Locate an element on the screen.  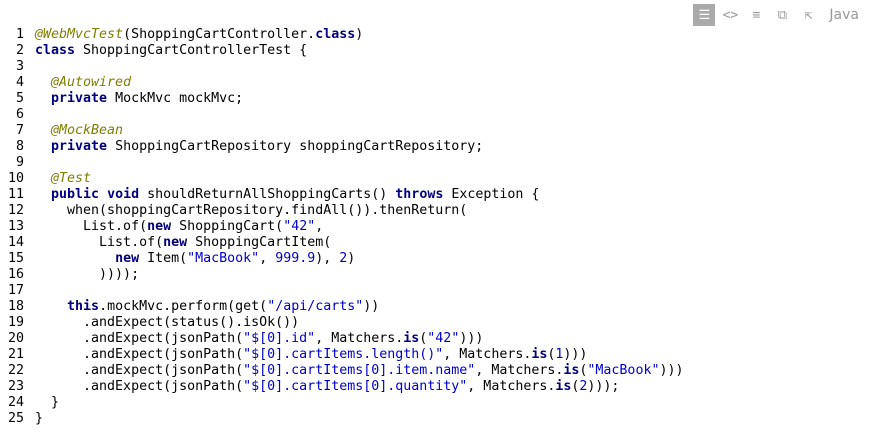
code-token: void is located at coordinates (123, 194).